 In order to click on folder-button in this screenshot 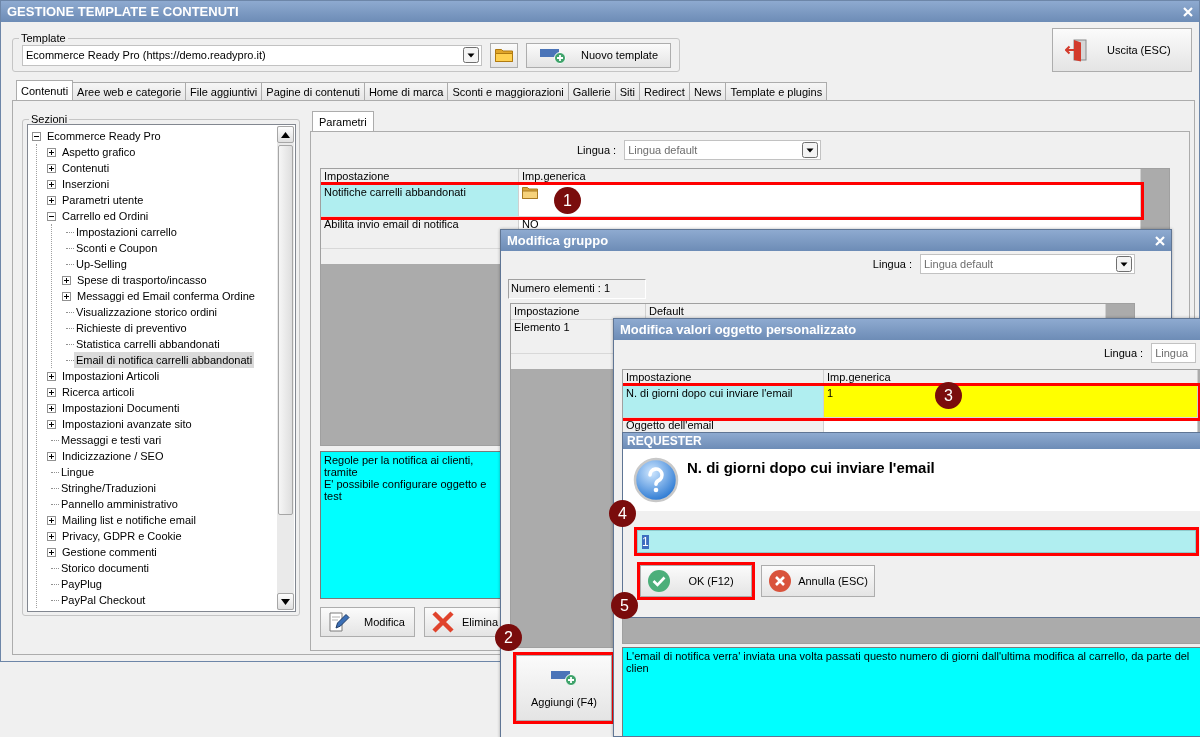, I will do `click(504, 55)`.